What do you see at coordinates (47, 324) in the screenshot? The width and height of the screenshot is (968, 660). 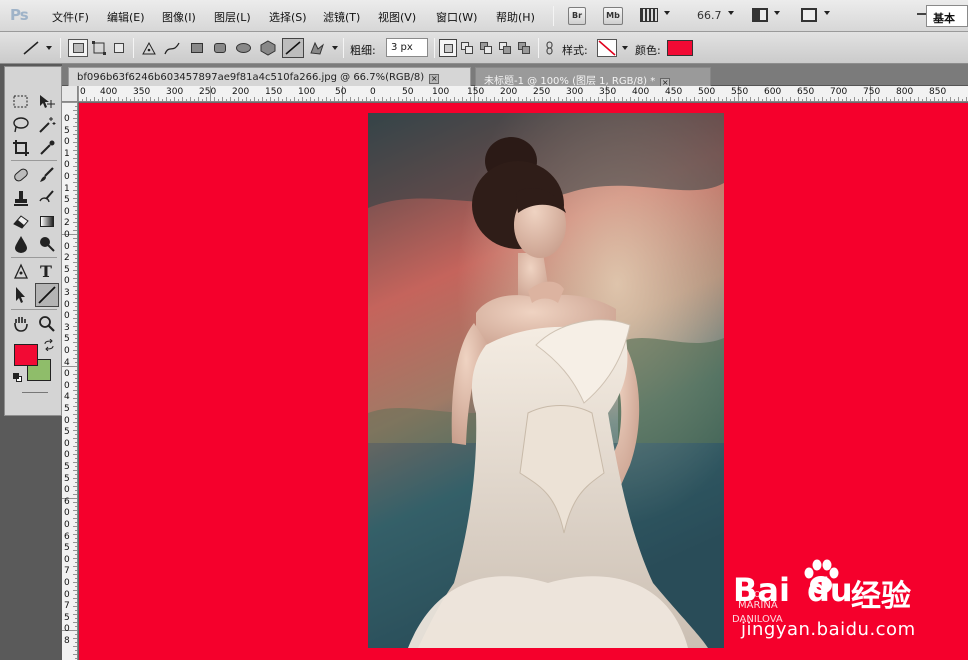 I see `zoom-tool` at bounding box center [47, 324].